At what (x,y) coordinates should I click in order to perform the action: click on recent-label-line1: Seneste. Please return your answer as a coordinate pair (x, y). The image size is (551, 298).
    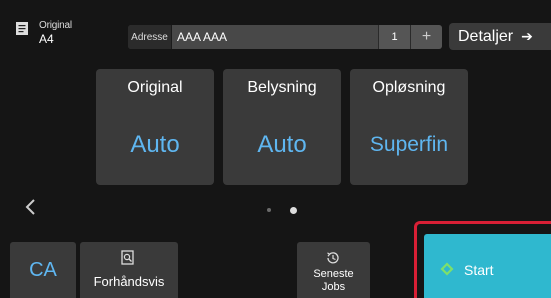
    Looking at the image, I should click on (333, 274).